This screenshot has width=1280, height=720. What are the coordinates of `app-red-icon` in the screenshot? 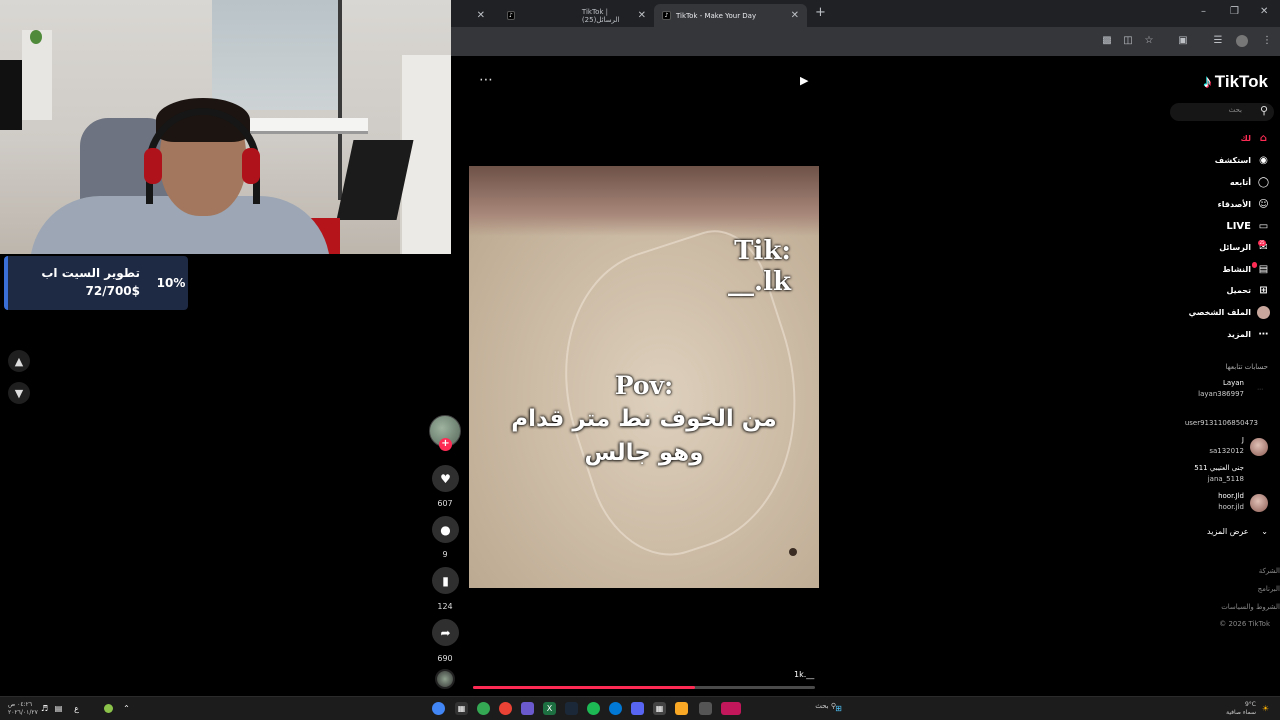 It's located at (505, 708).